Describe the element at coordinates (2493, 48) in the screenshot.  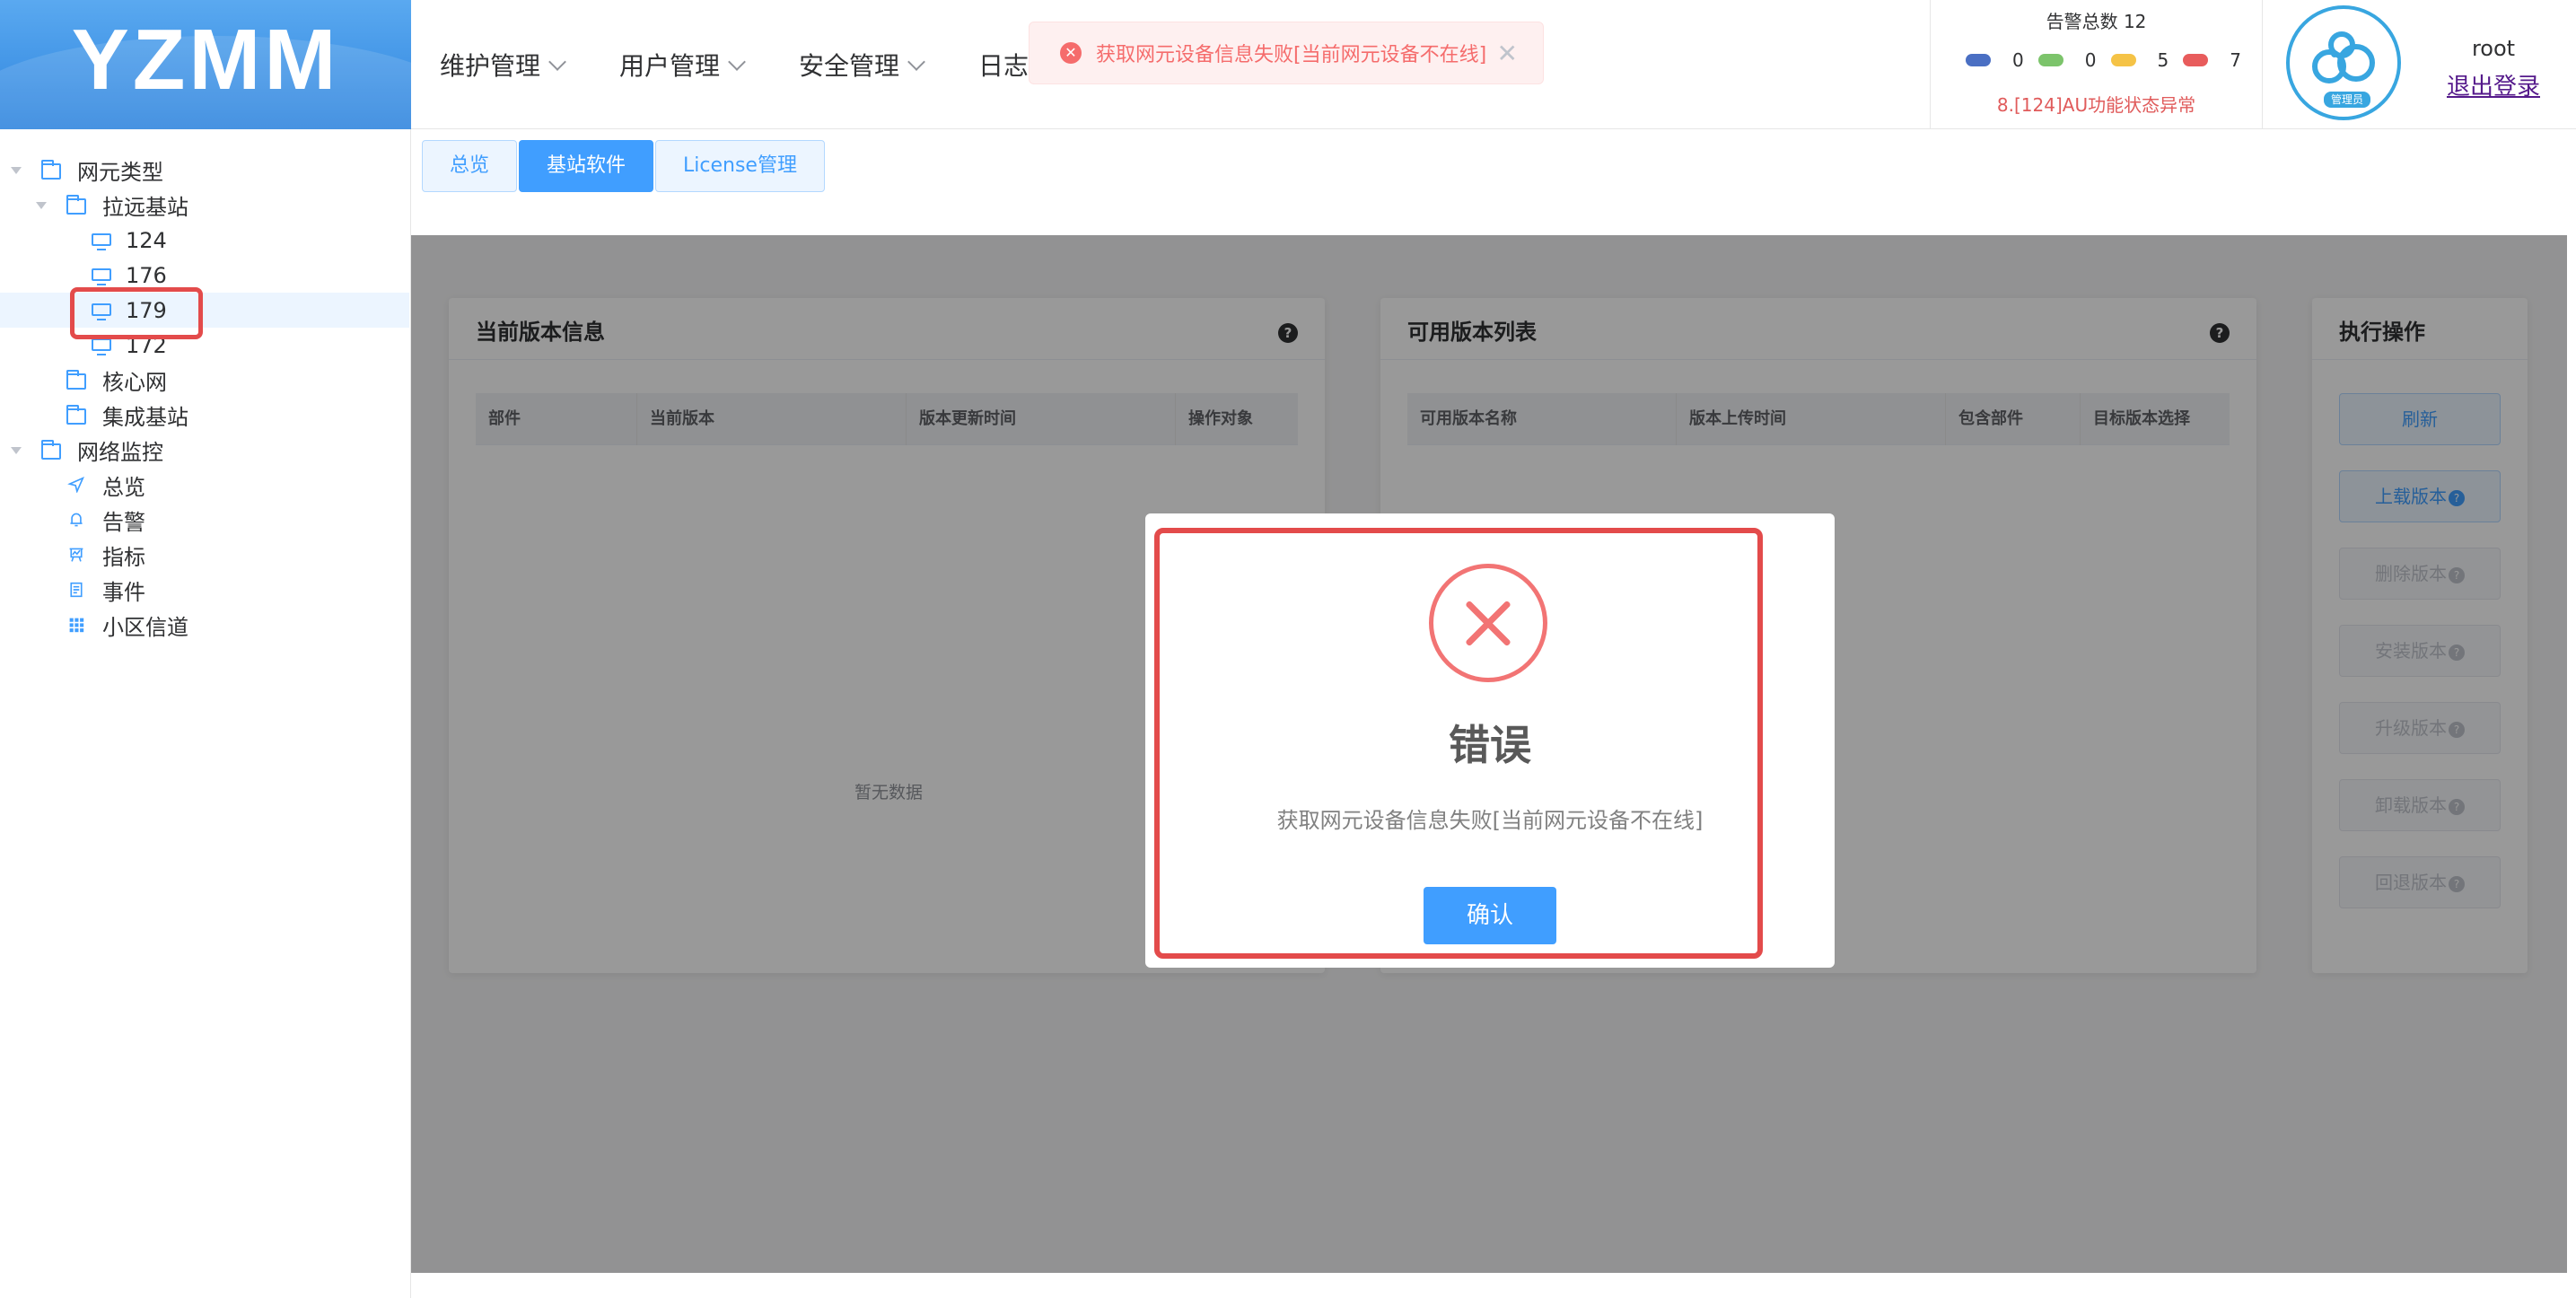
I see `username: root` at that location.